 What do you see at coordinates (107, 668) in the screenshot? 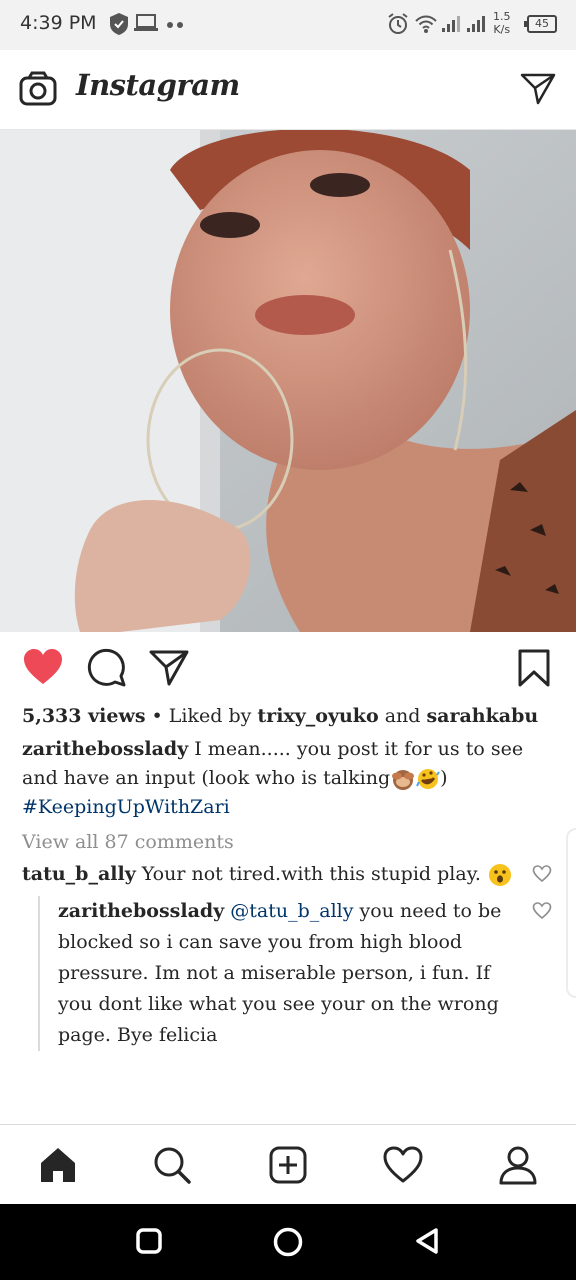
I see `comment-icon` at bounding box center [107, 668].